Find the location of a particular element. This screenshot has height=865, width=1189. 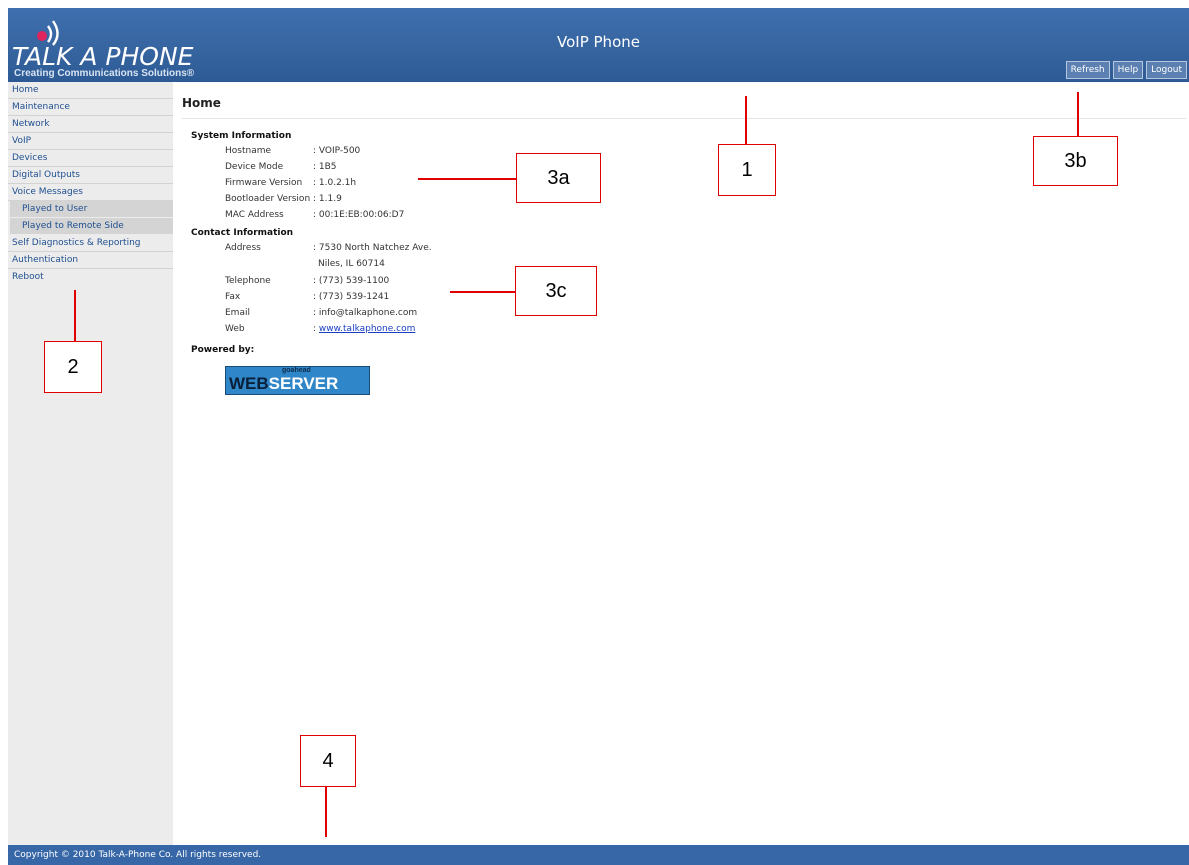

info-row-firmware: Firmware Version : 1.0.2.1h is located at coordinates (290, 183).